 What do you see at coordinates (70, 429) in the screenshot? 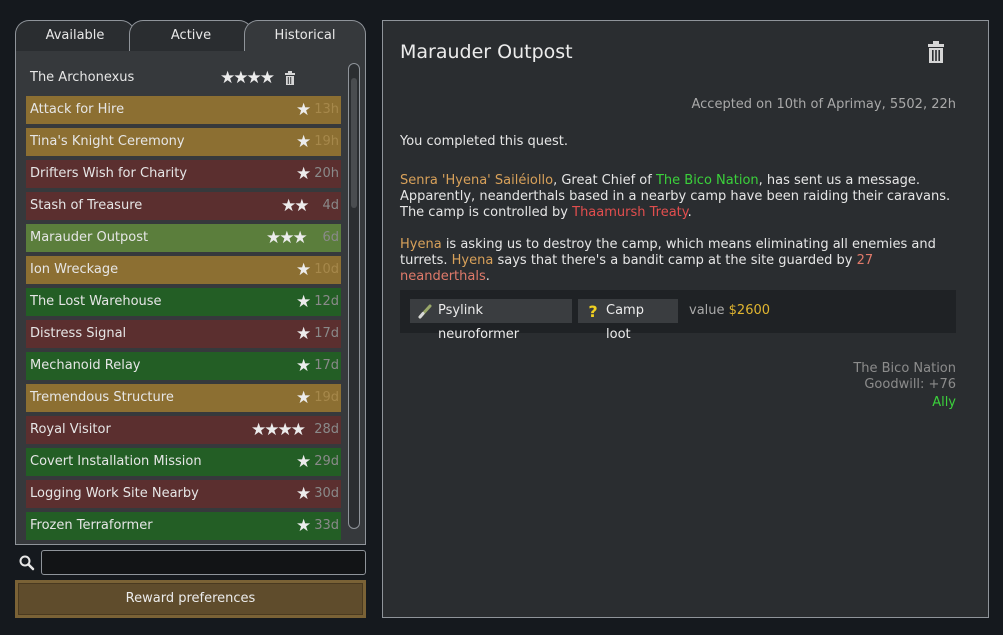
I see `quest-name: Royal Visitor` at bounding box center [70, 429].